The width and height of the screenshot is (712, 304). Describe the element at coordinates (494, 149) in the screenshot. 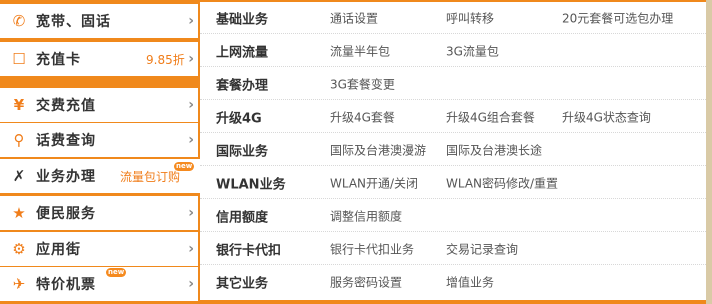

I see `service-link: 国际及台港澳长途` at that location.